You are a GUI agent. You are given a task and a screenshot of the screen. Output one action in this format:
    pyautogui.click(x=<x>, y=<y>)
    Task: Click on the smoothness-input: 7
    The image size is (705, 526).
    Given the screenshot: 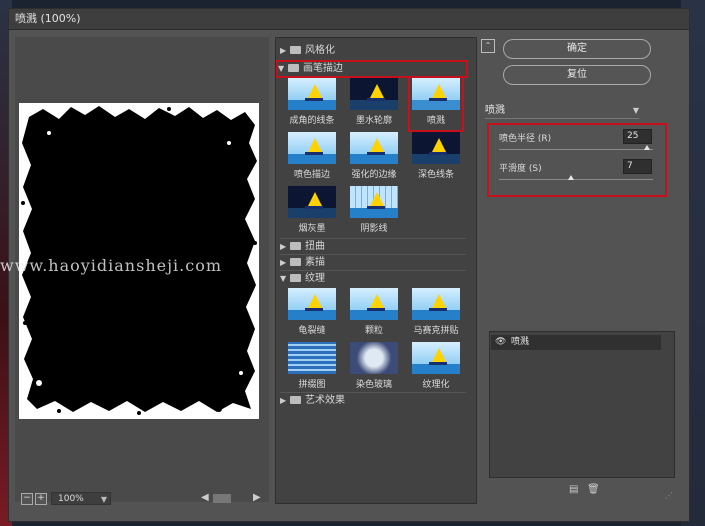 What is the action you would take?
    pyautogui.click(x=637, y=166)
    